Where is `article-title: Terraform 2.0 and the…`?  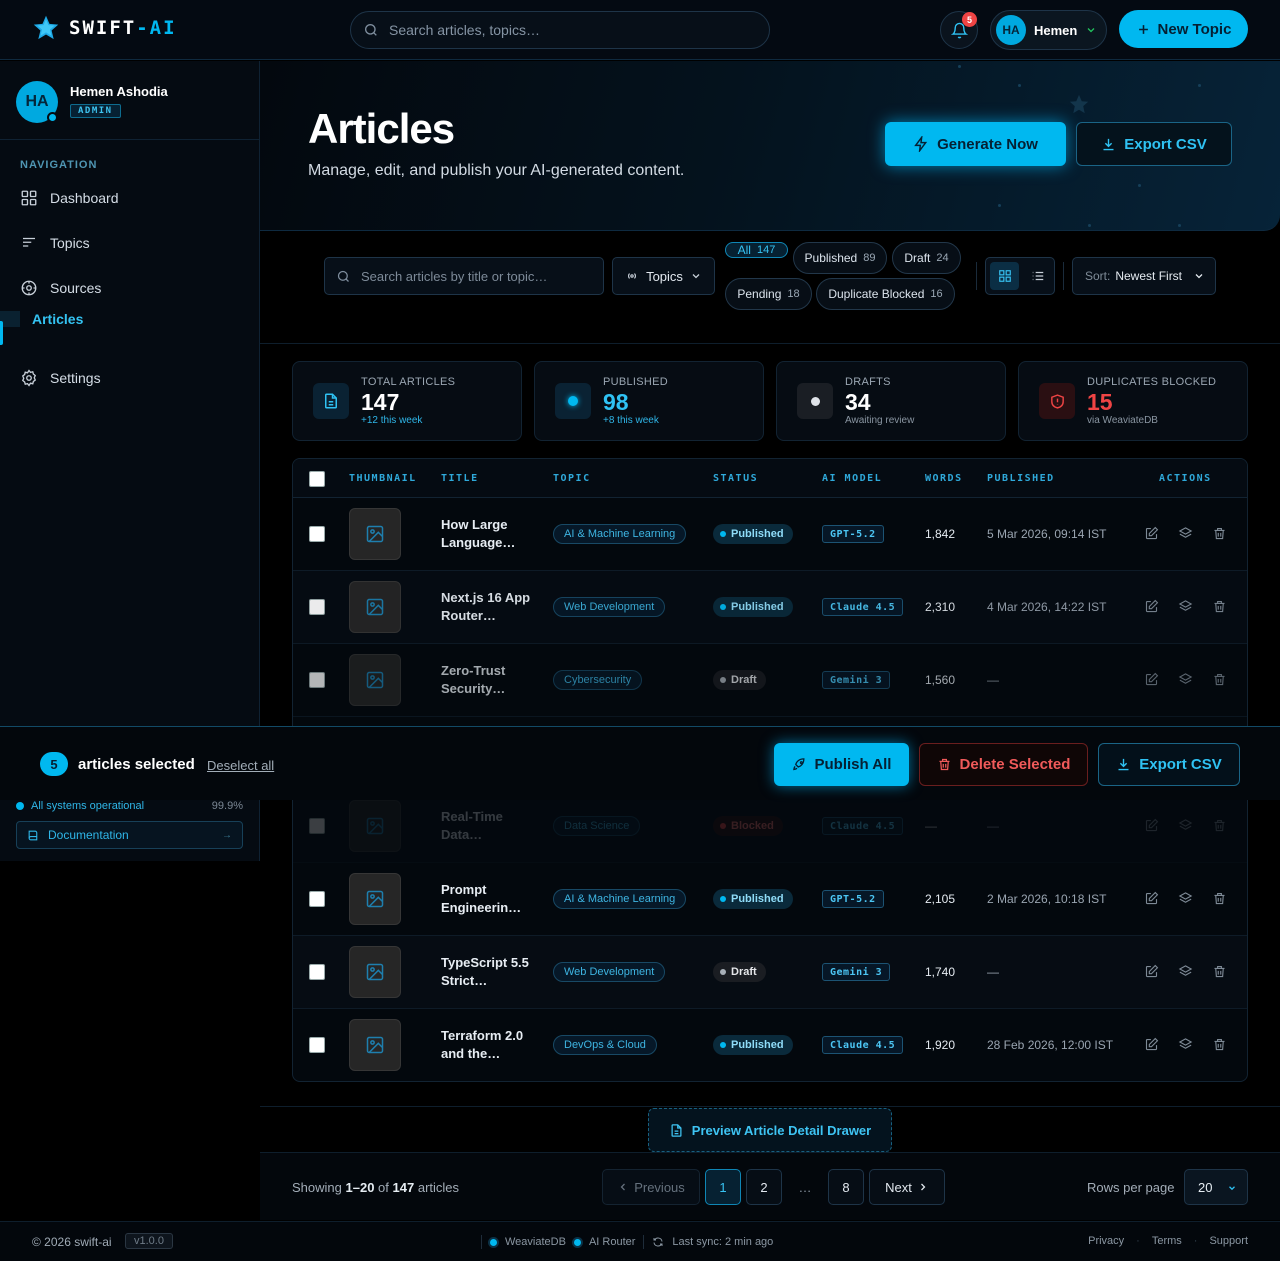 article-title: Terraform 2.0 and the… is located at coordinates (486, 1045).